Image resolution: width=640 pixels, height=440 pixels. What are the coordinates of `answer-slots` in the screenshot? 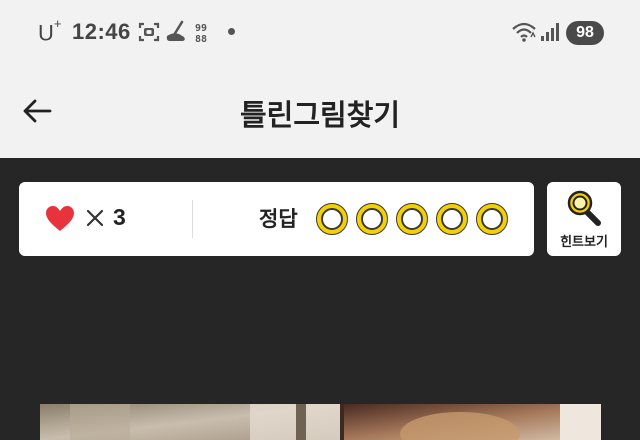 It's located at (412, 219).